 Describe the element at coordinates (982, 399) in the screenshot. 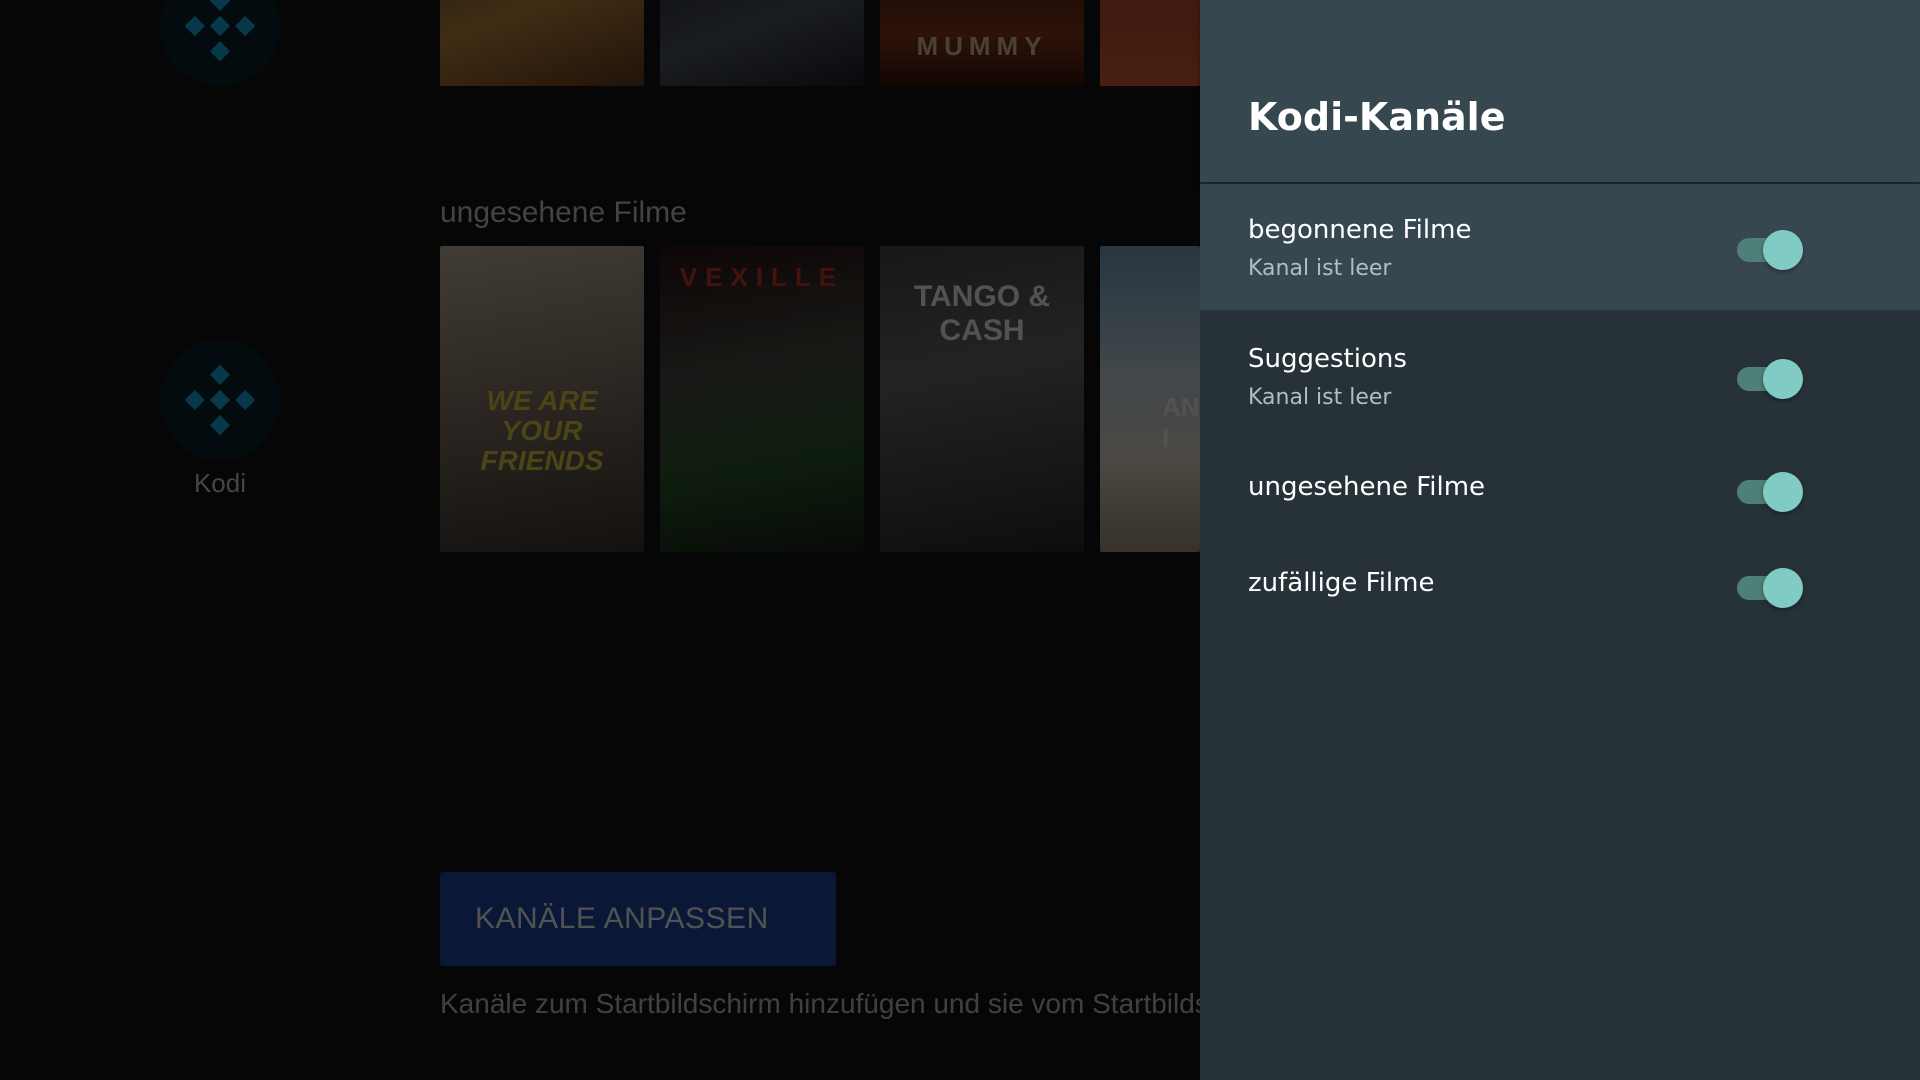

I see `poster-card: TANGO & CASH` at that location.